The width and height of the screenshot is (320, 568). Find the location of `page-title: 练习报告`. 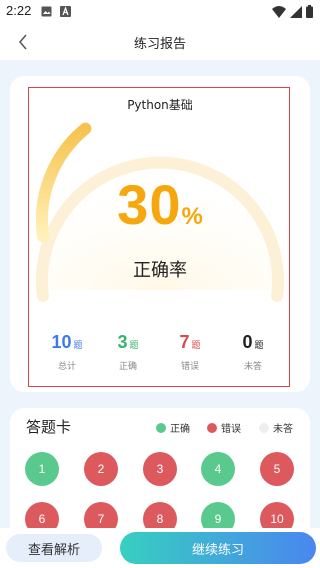

page-title: 练习报告 is located at coordinates (159, 44).